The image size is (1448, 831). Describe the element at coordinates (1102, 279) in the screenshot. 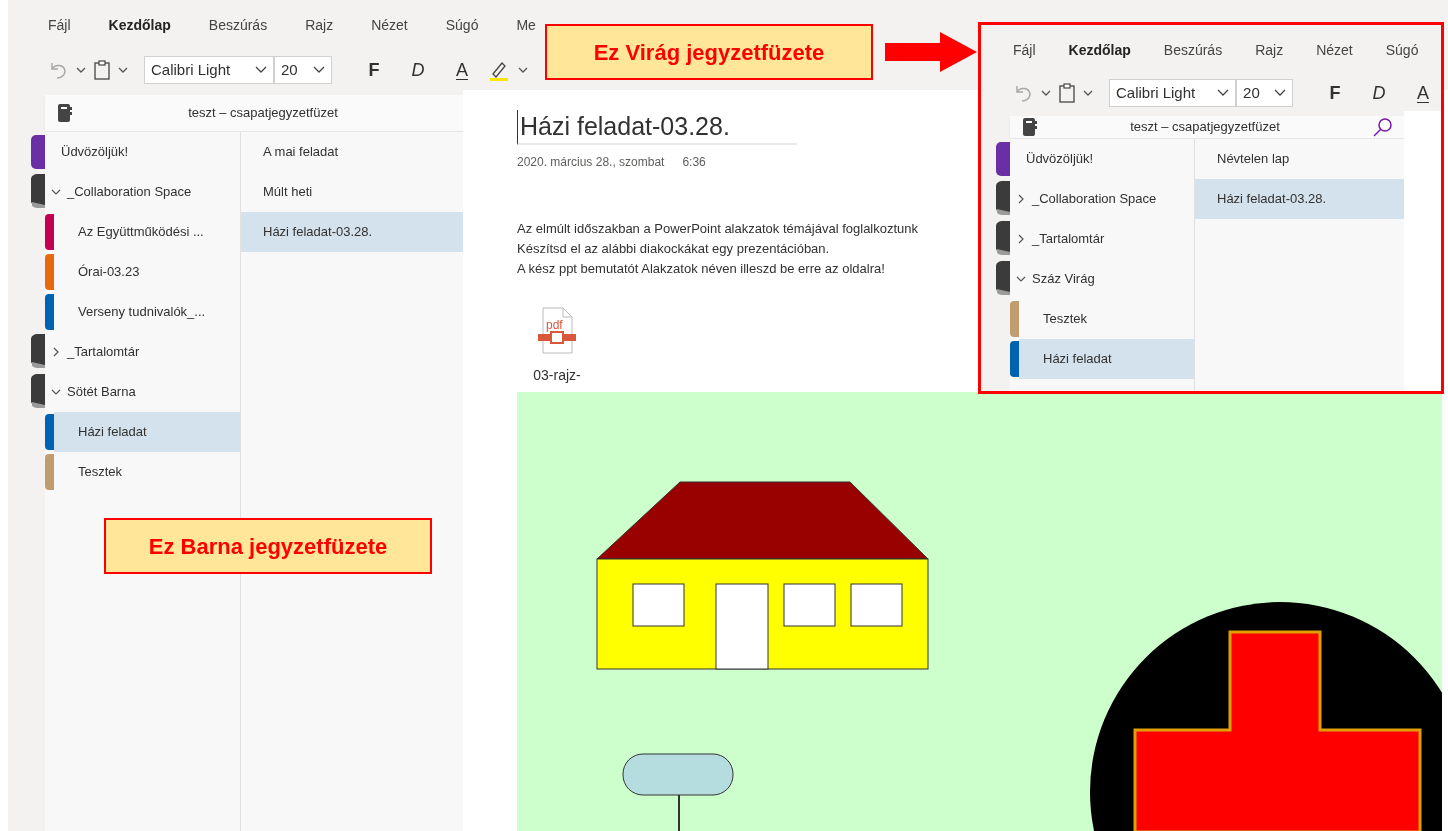

I see `section-group-item: Száz Virág` at that location.